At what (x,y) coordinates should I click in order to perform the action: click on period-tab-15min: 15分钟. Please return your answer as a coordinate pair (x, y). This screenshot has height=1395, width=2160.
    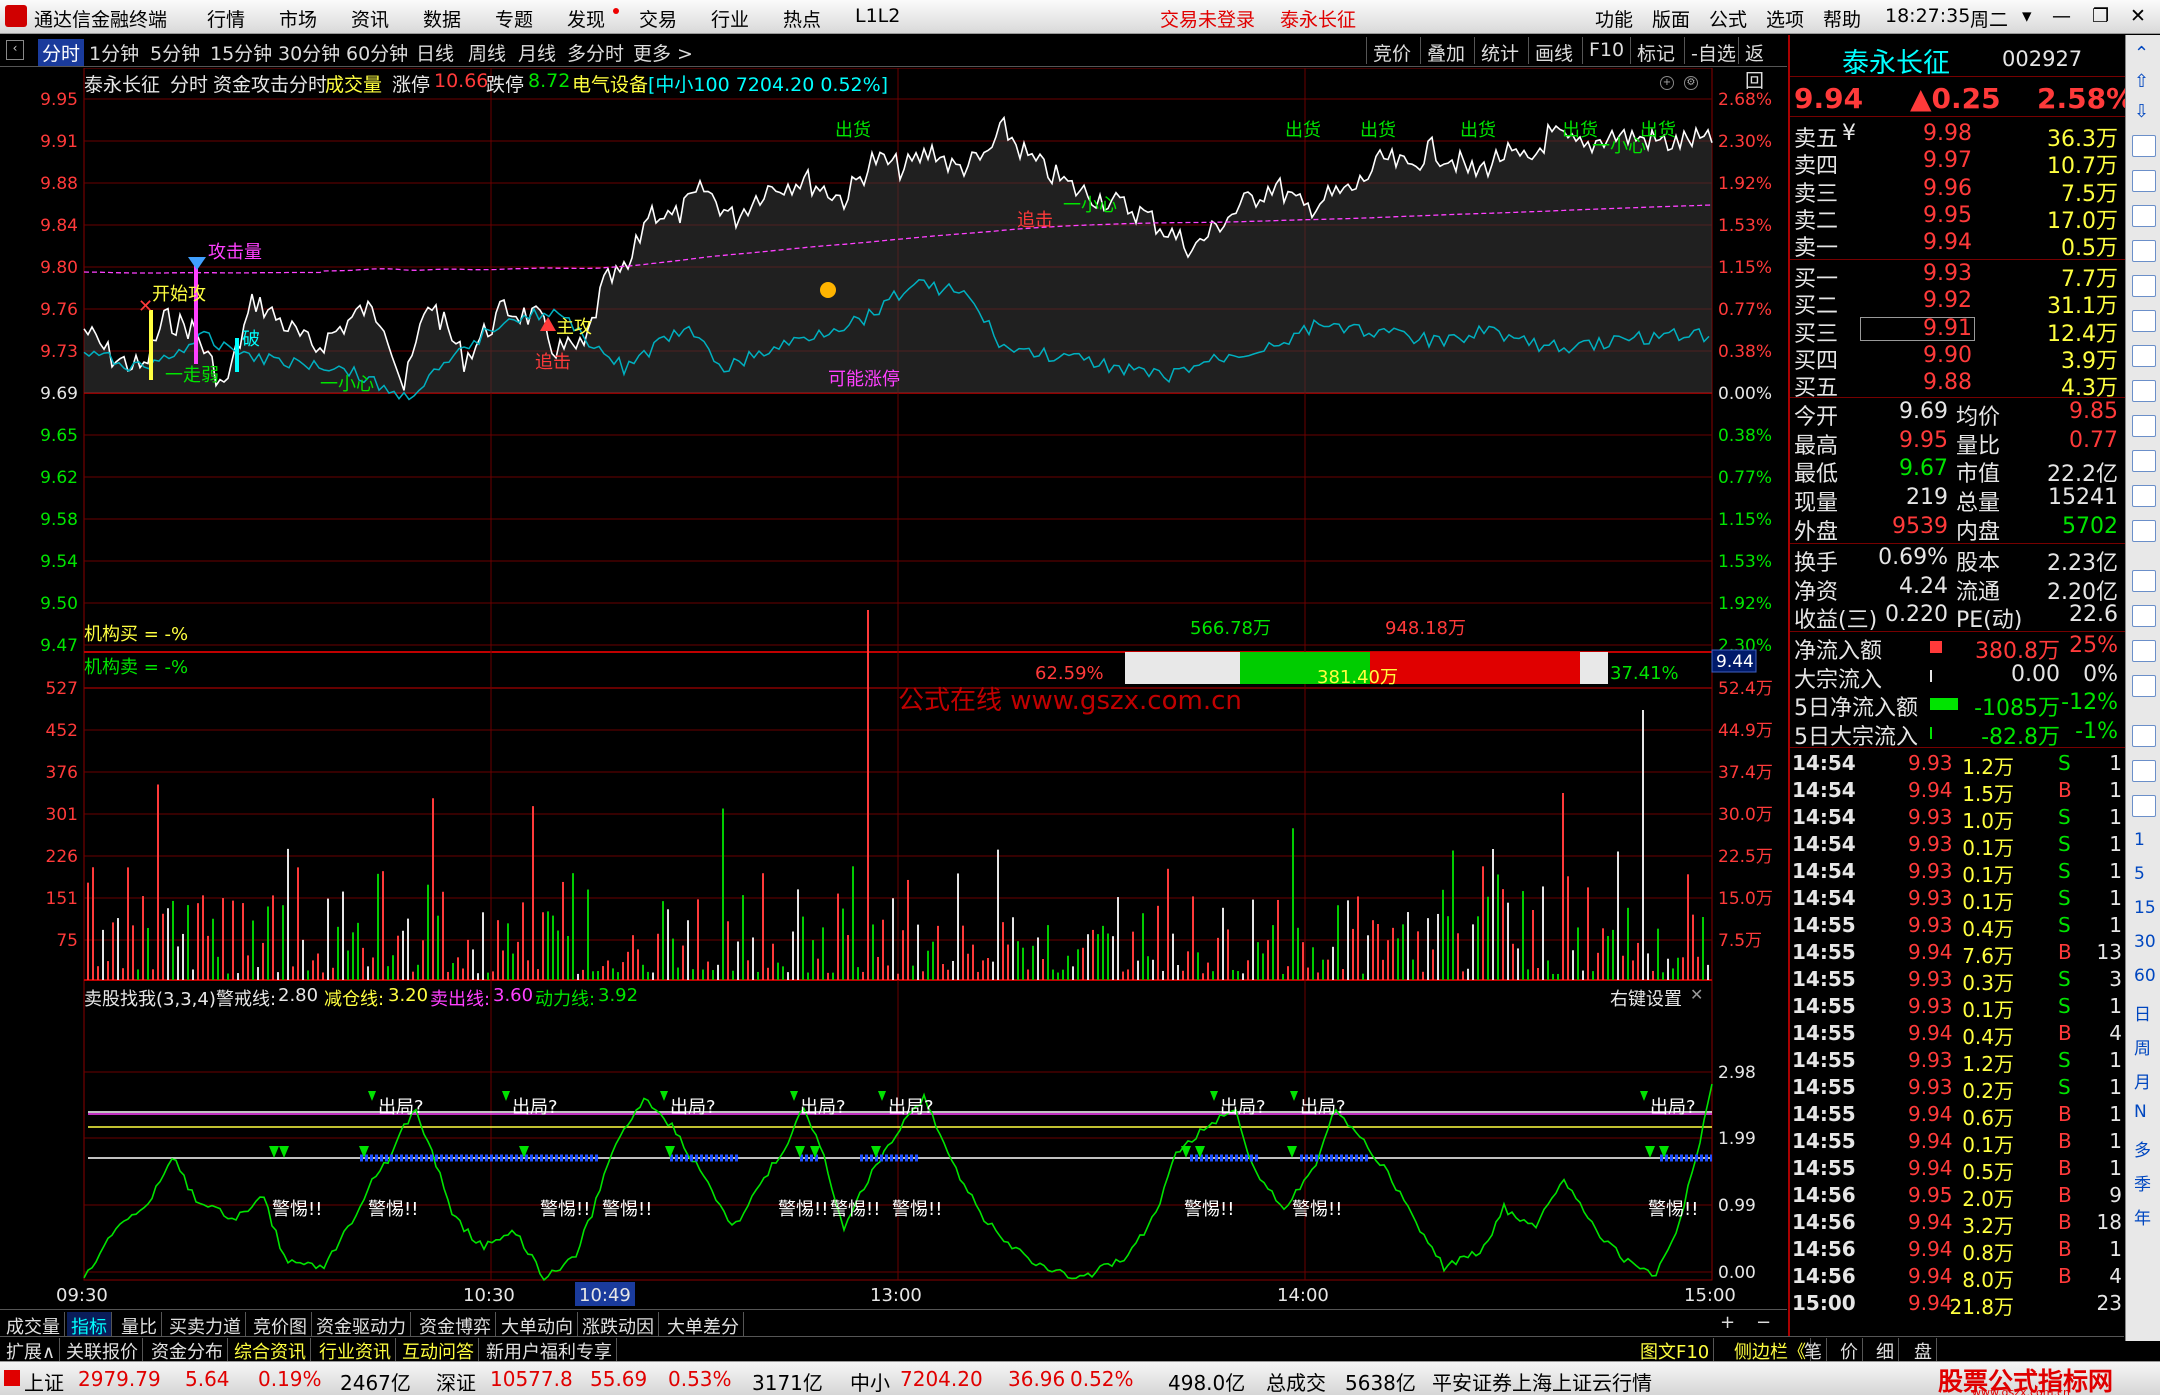
    Looking at the image, I should click on (241, 52).